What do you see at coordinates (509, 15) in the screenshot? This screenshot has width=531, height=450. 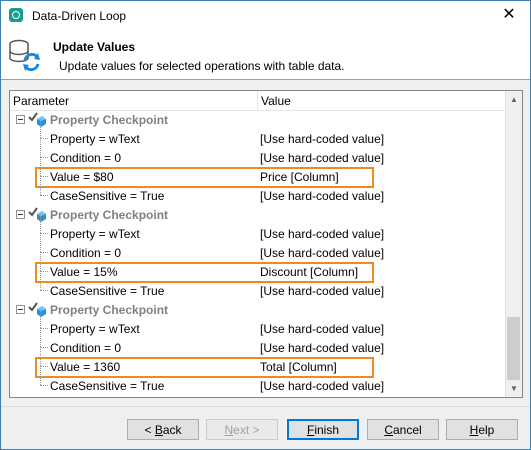 I see `close-icon: ✕` at bounding box center [509, 15].